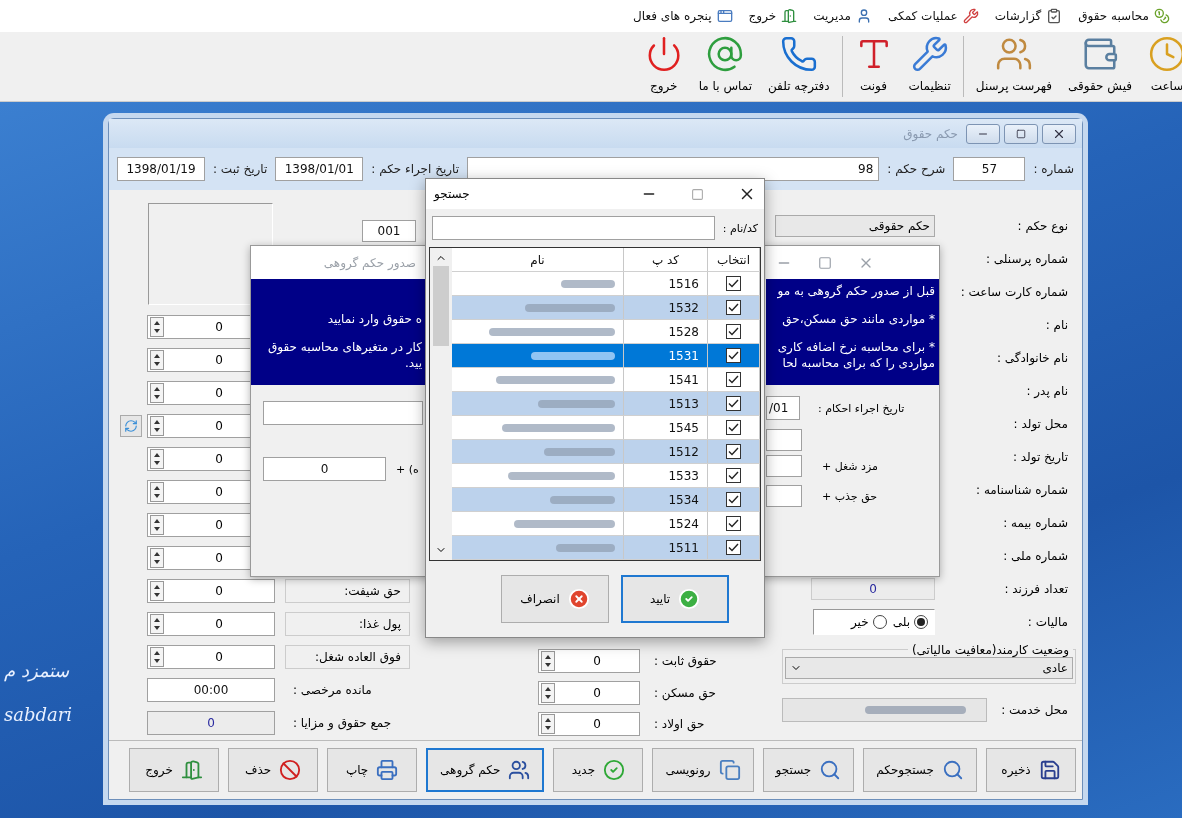  Describe the element at coordinates (734, 259) in the screenshot. I see `column-header: انتخاب` at that location.